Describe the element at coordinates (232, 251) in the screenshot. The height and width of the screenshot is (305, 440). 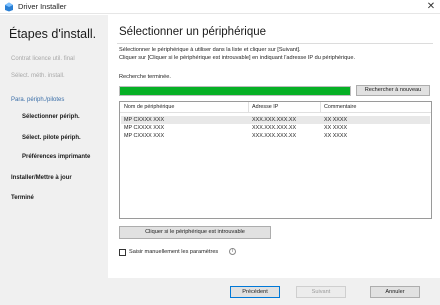
I see `info-icon: i` at that location.